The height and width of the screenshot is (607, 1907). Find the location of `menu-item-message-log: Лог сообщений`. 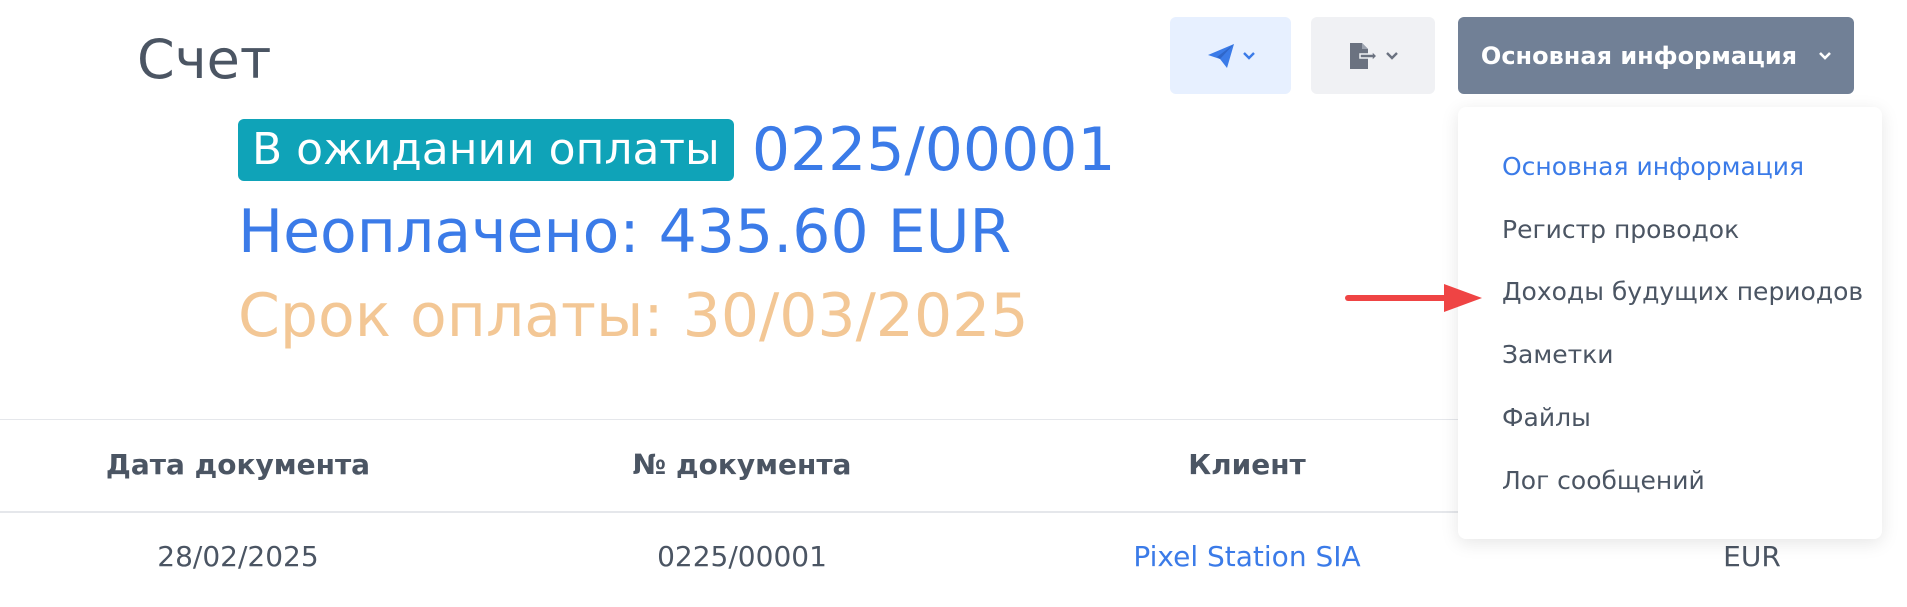

menu-item-message-log: Лог сообщений is located at coordinates (1603, 480).